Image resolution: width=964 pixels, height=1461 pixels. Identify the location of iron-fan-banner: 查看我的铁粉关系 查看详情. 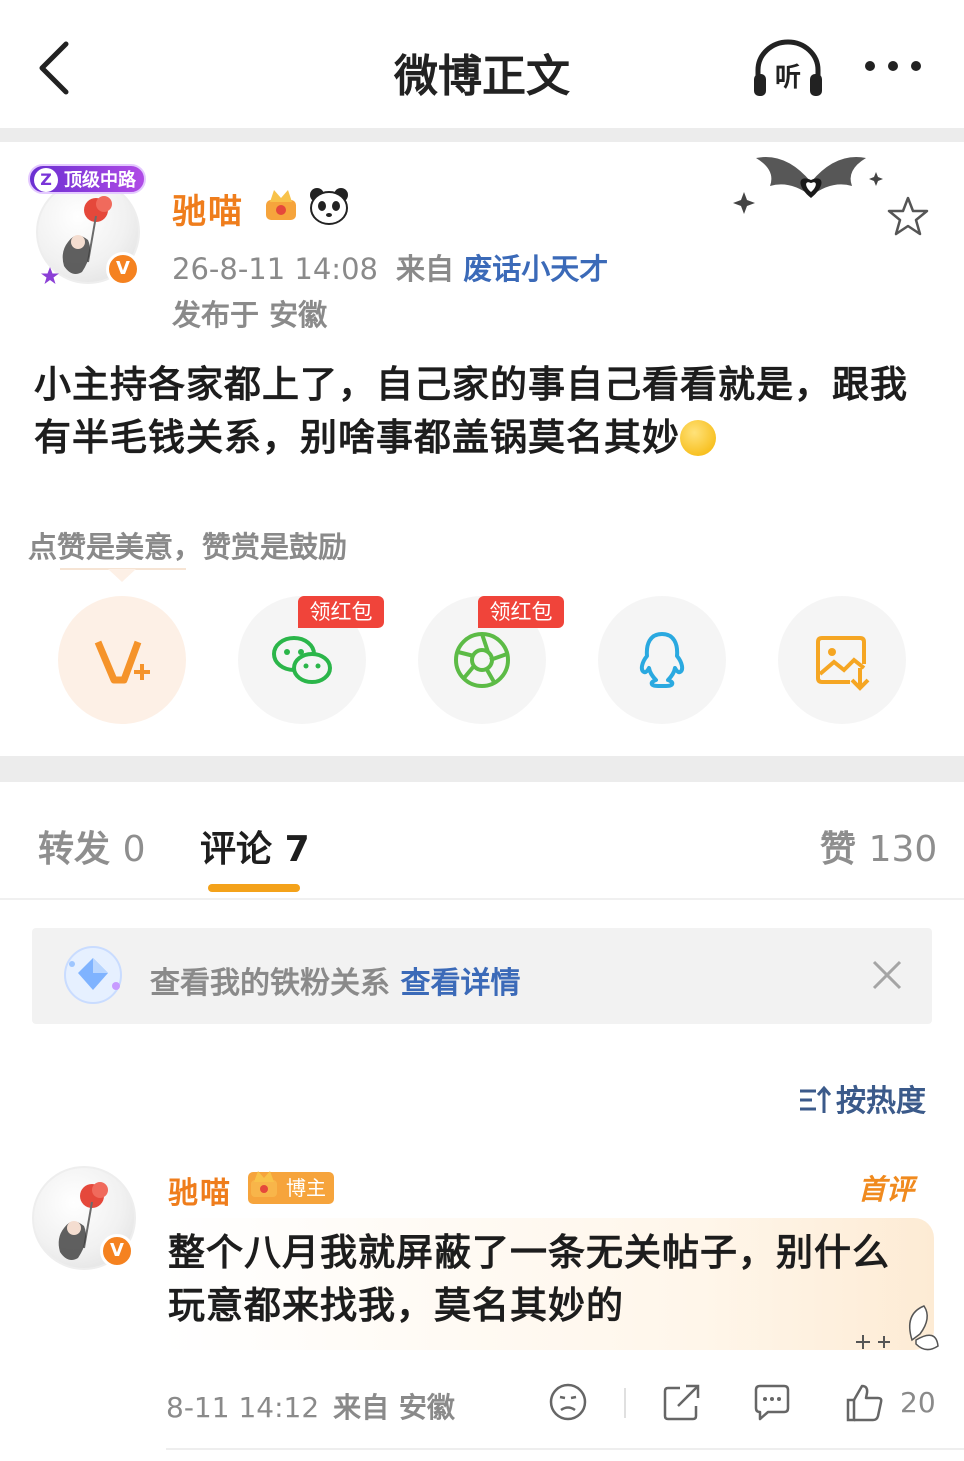
(482, 976).